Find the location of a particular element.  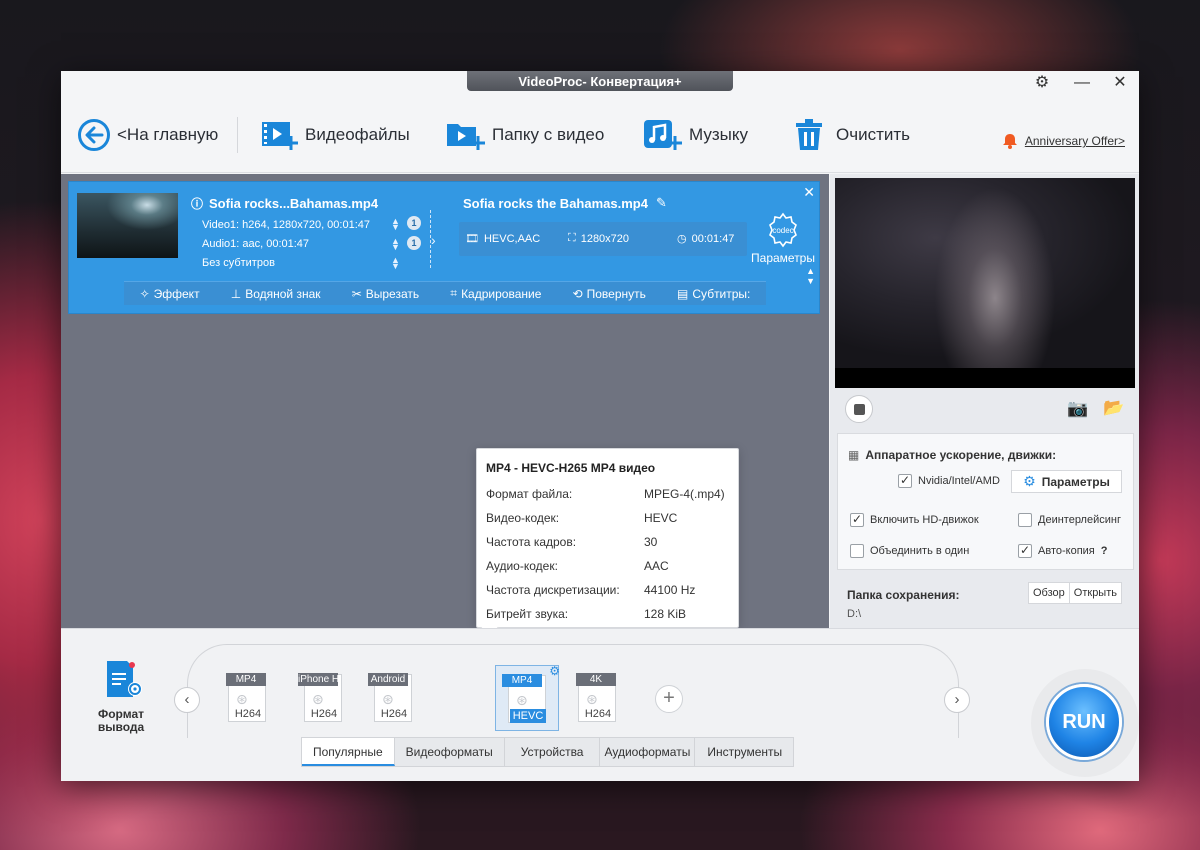

tooltip-value: 44100 Hz is located at coordinates (670, 590).